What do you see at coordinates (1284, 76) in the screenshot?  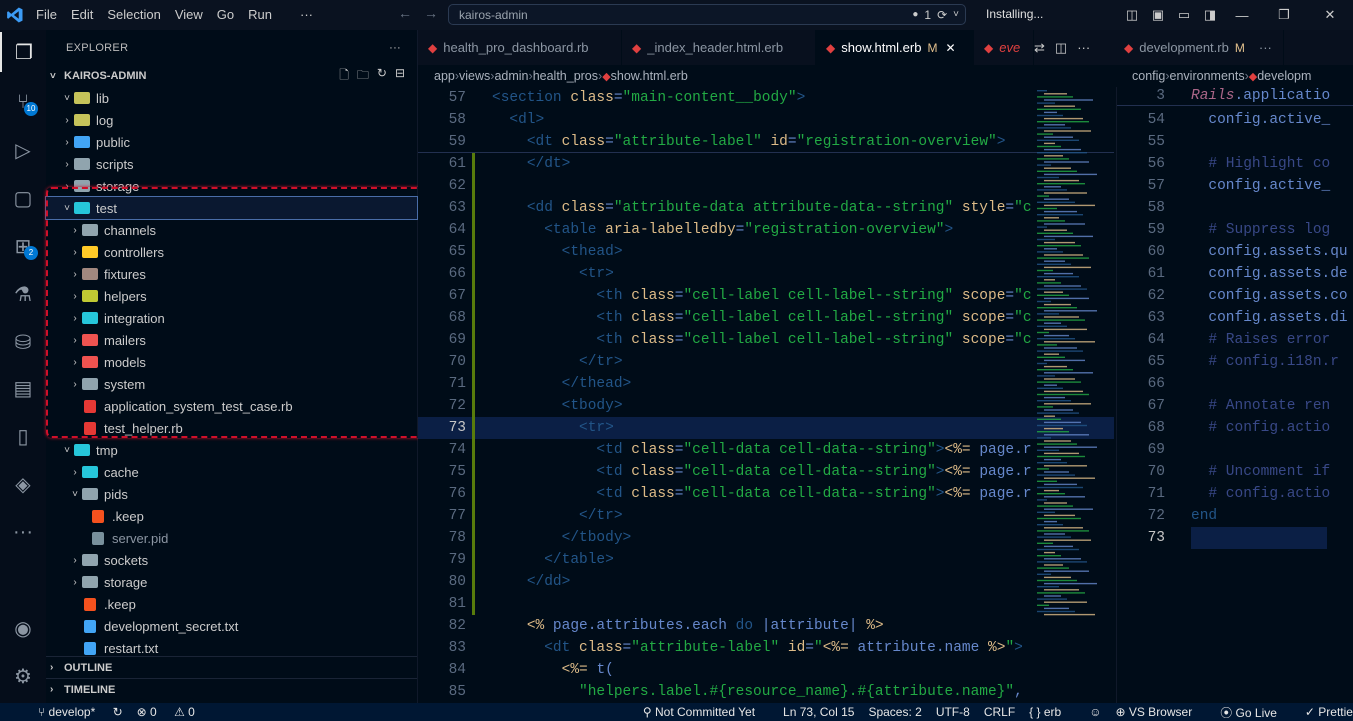 I see `breadcrumb-item: developm` at bounding box center [1284, 76].